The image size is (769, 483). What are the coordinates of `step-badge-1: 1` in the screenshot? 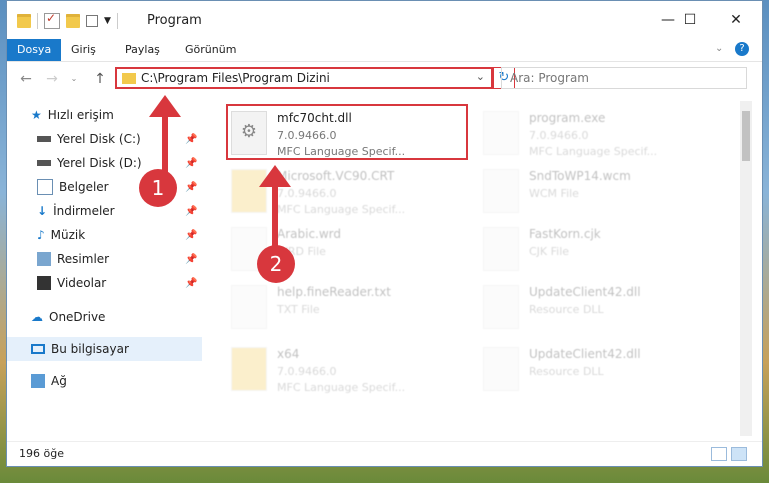 It's located at (158, 188).